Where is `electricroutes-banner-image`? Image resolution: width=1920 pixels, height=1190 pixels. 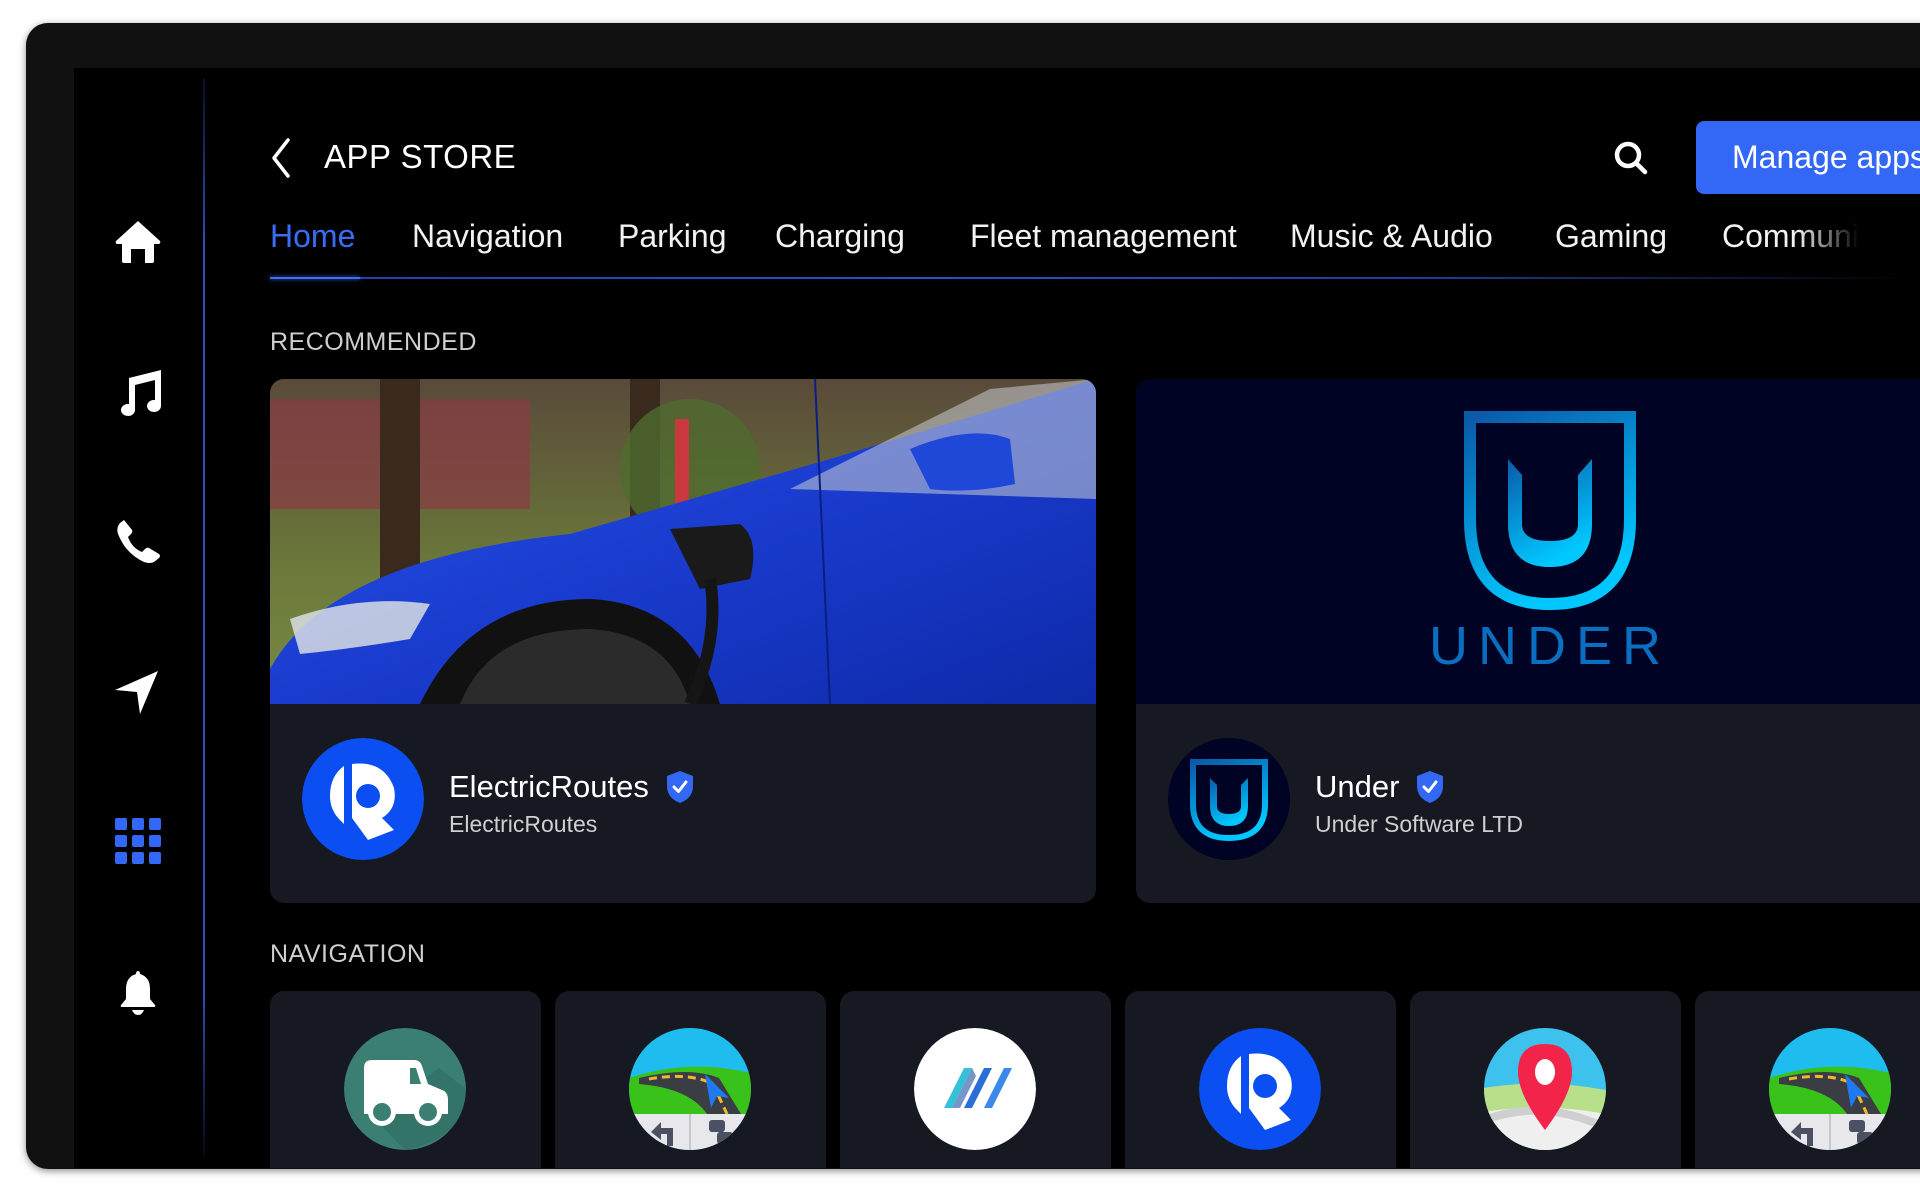
electricroutes-banner-image is located at coordinates (683, 541).